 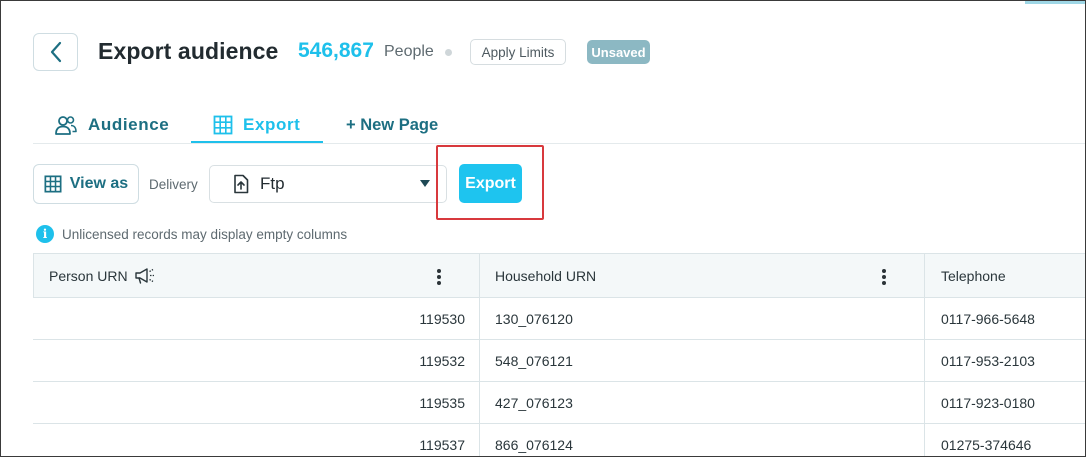 What do you see at coordinates (45, 234) in the screenshot?
I see `info-icon: i` at bounding box center [45, 234].